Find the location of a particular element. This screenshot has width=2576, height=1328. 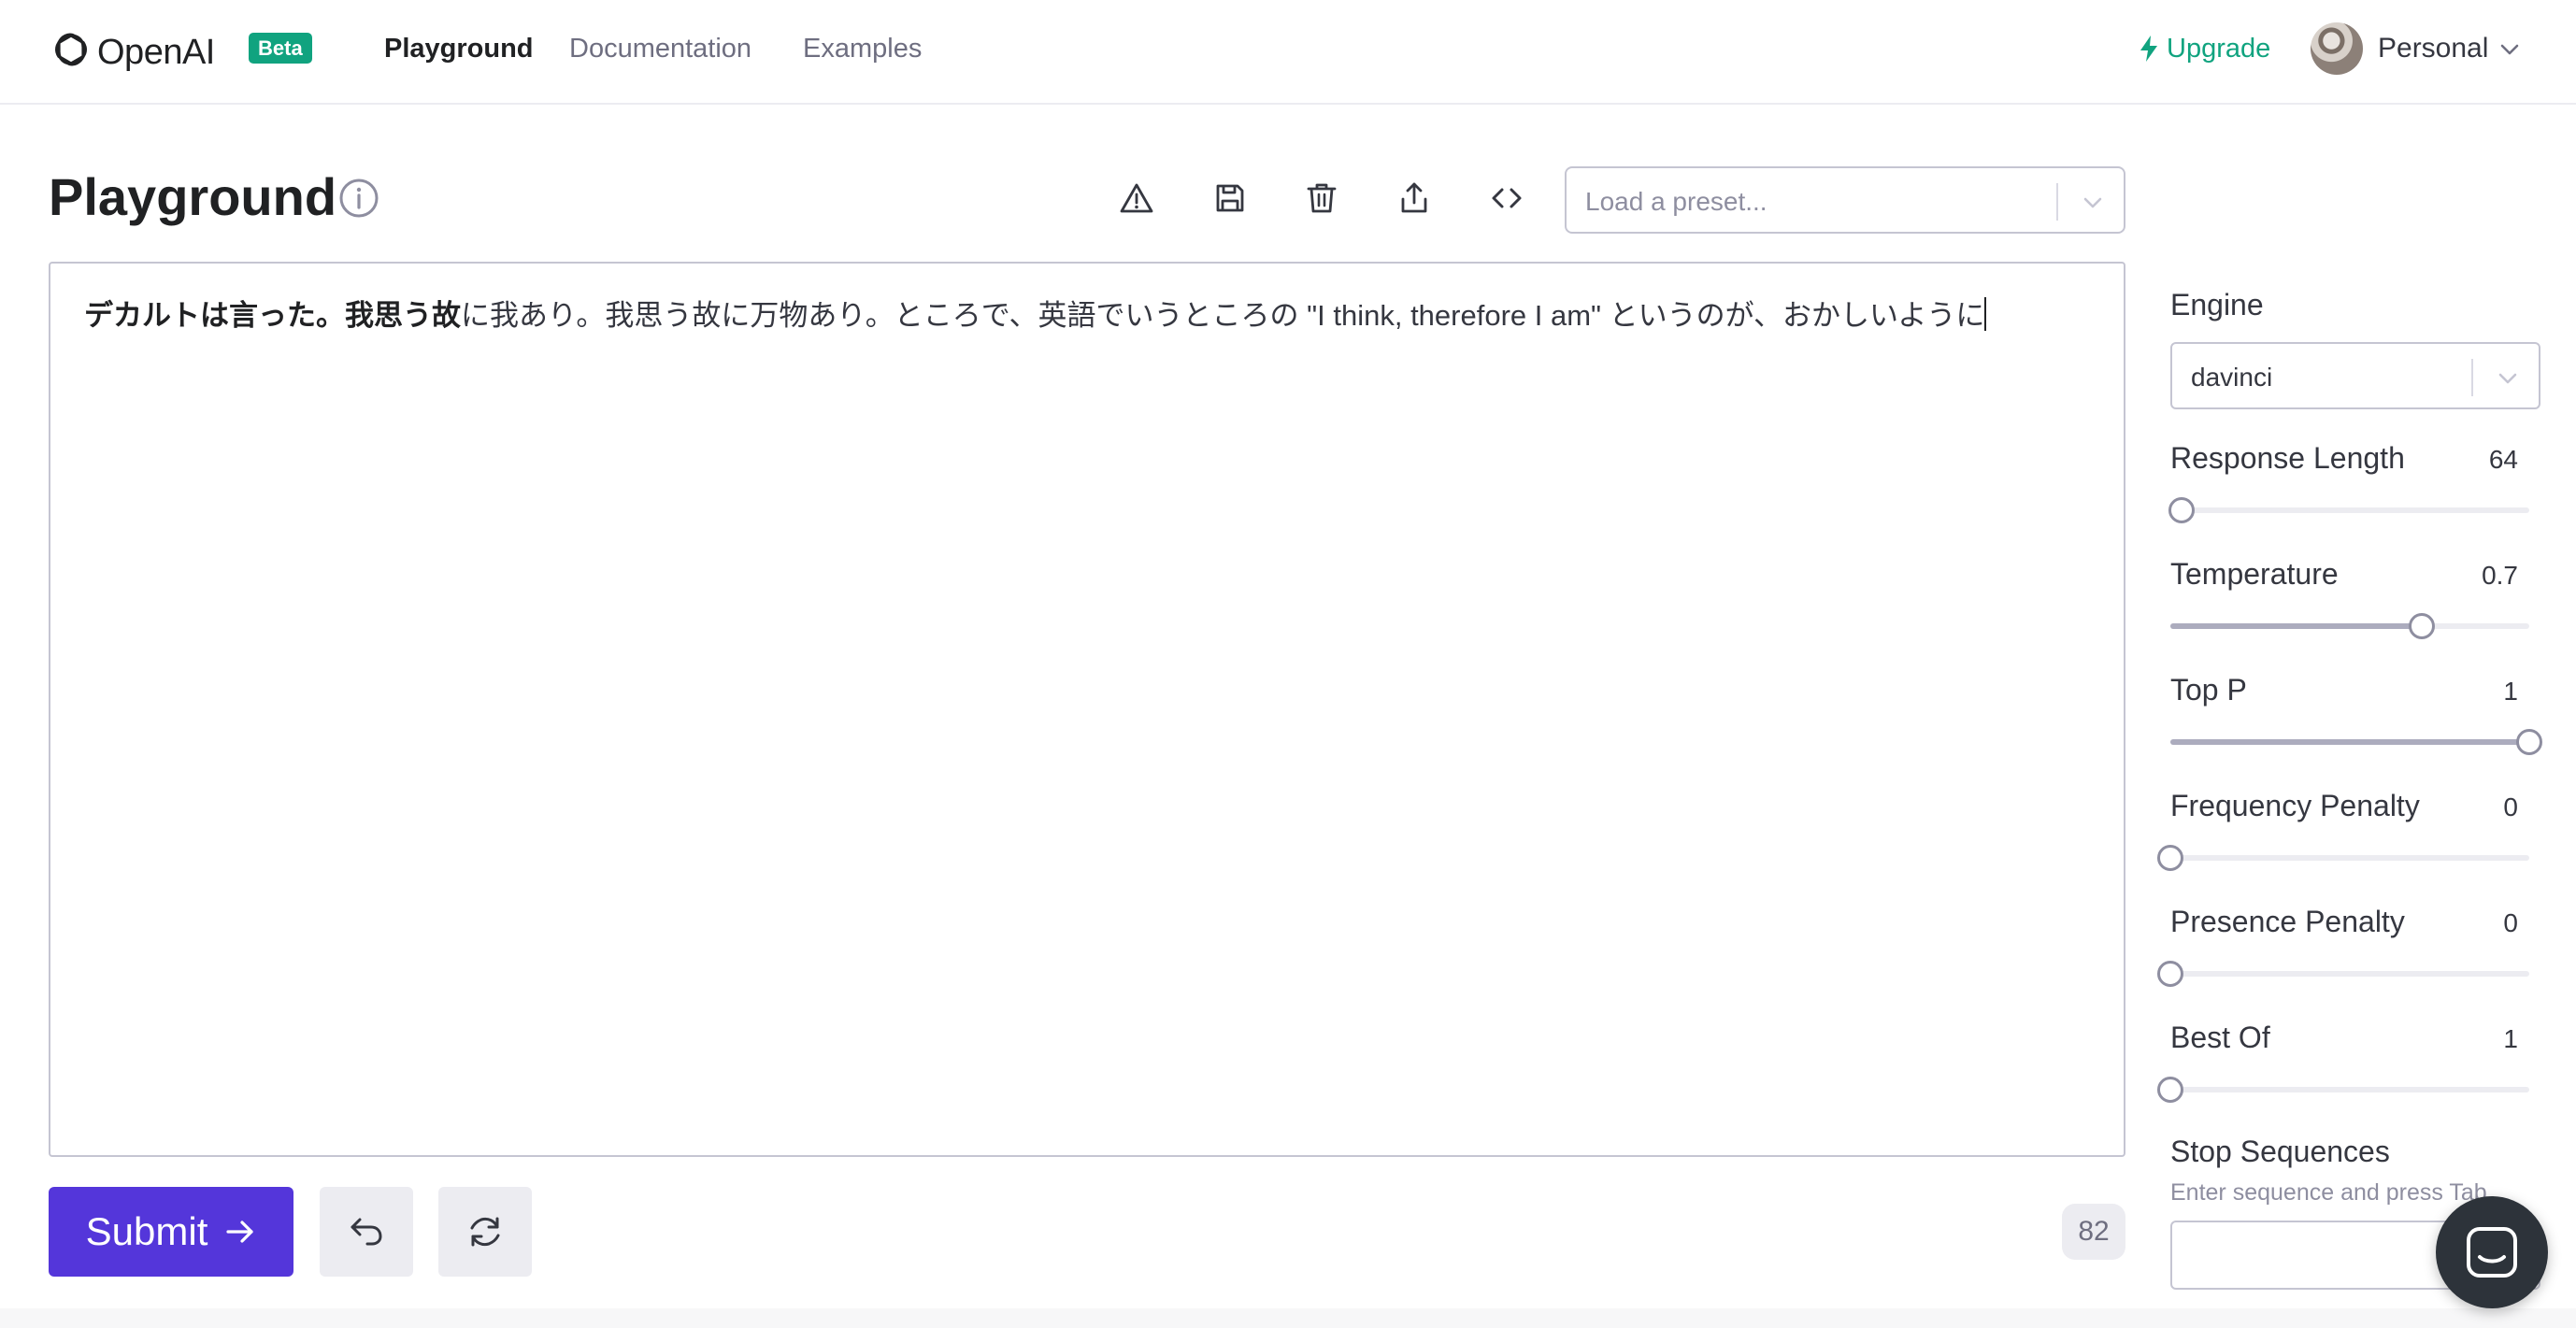

refresh-icon is located at coordinates (485, 1232).